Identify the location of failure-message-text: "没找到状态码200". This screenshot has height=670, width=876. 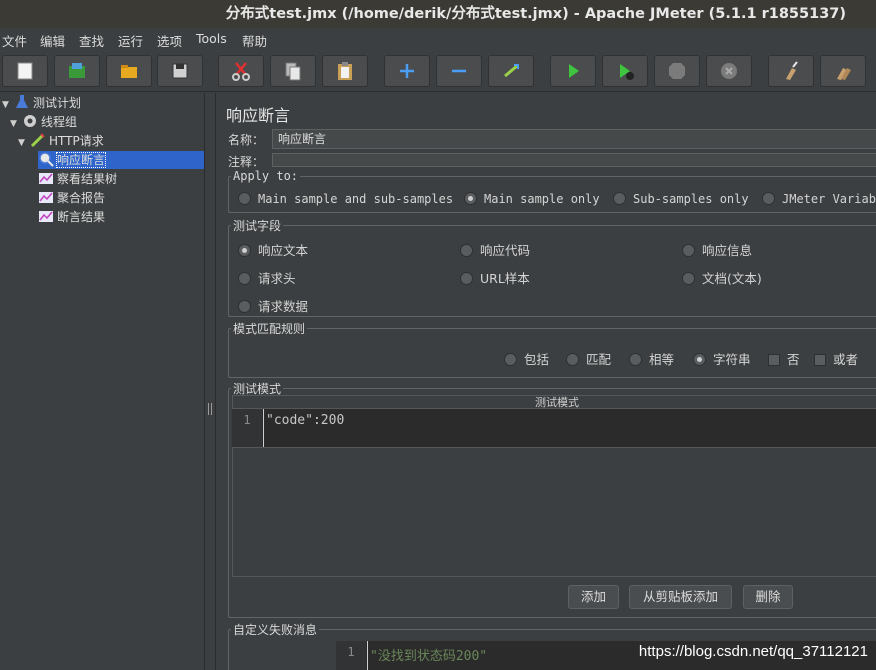
(429, 656).